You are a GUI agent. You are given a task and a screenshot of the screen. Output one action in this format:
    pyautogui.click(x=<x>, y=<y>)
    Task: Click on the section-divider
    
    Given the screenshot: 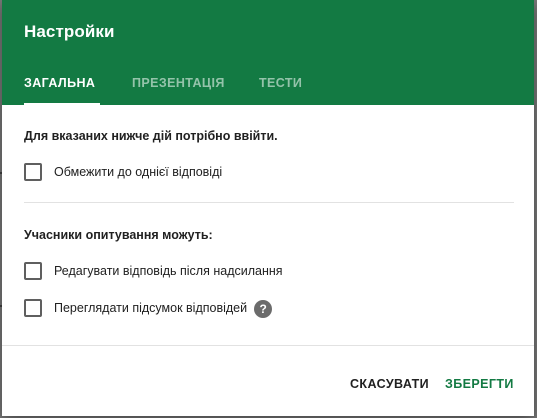 What is the action you would take?
    pyautogui.click(x=269, y=202)
    